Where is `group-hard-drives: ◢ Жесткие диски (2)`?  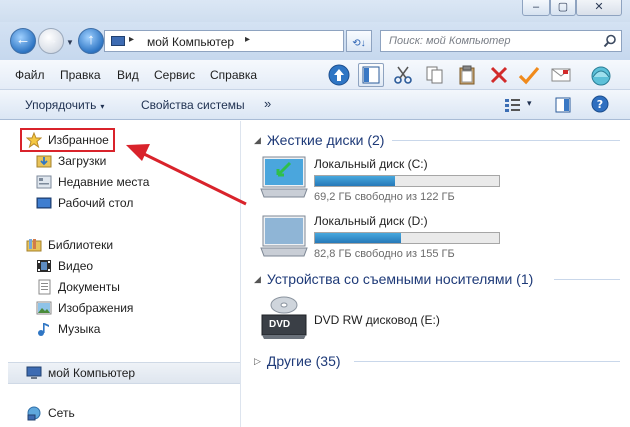
group-hard-drives: ◢ Жесткие диски (2) is located at coordinates (319, 140).